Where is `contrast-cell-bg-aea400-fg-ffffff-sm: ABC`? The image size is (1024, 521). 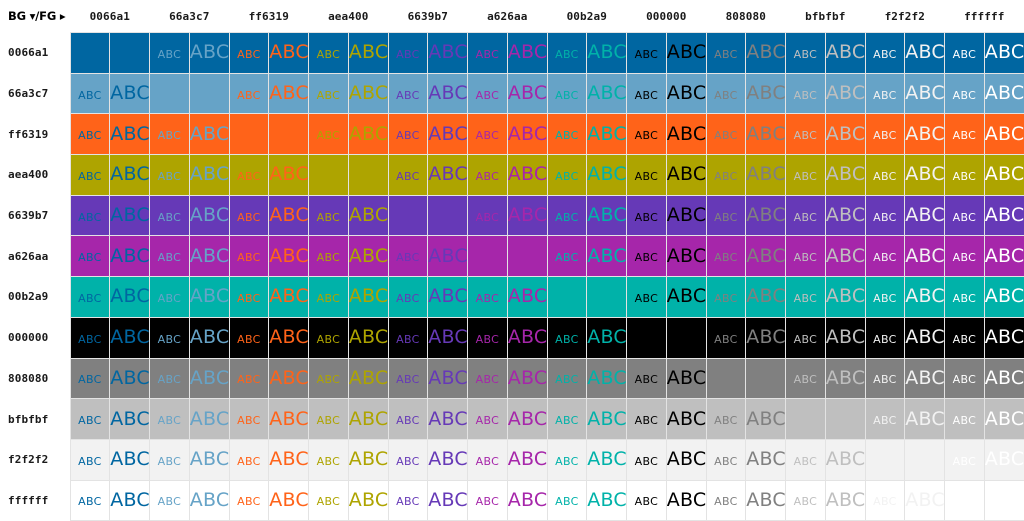
contrast-cell-bg-aea400-fg-ffffff-sm: ABC is located at coordinates (965, 175).